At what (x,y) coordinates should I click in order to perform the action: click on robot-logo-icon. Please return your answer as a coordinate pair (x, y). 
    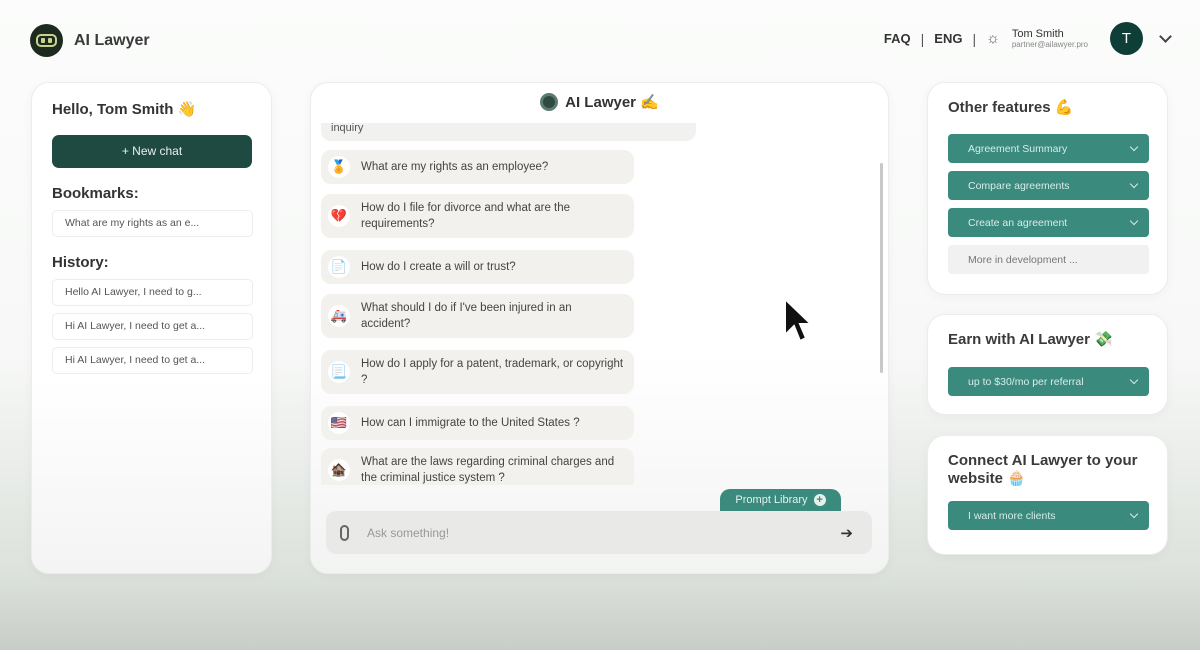
    Looking at the image, I should click on (46, 40).